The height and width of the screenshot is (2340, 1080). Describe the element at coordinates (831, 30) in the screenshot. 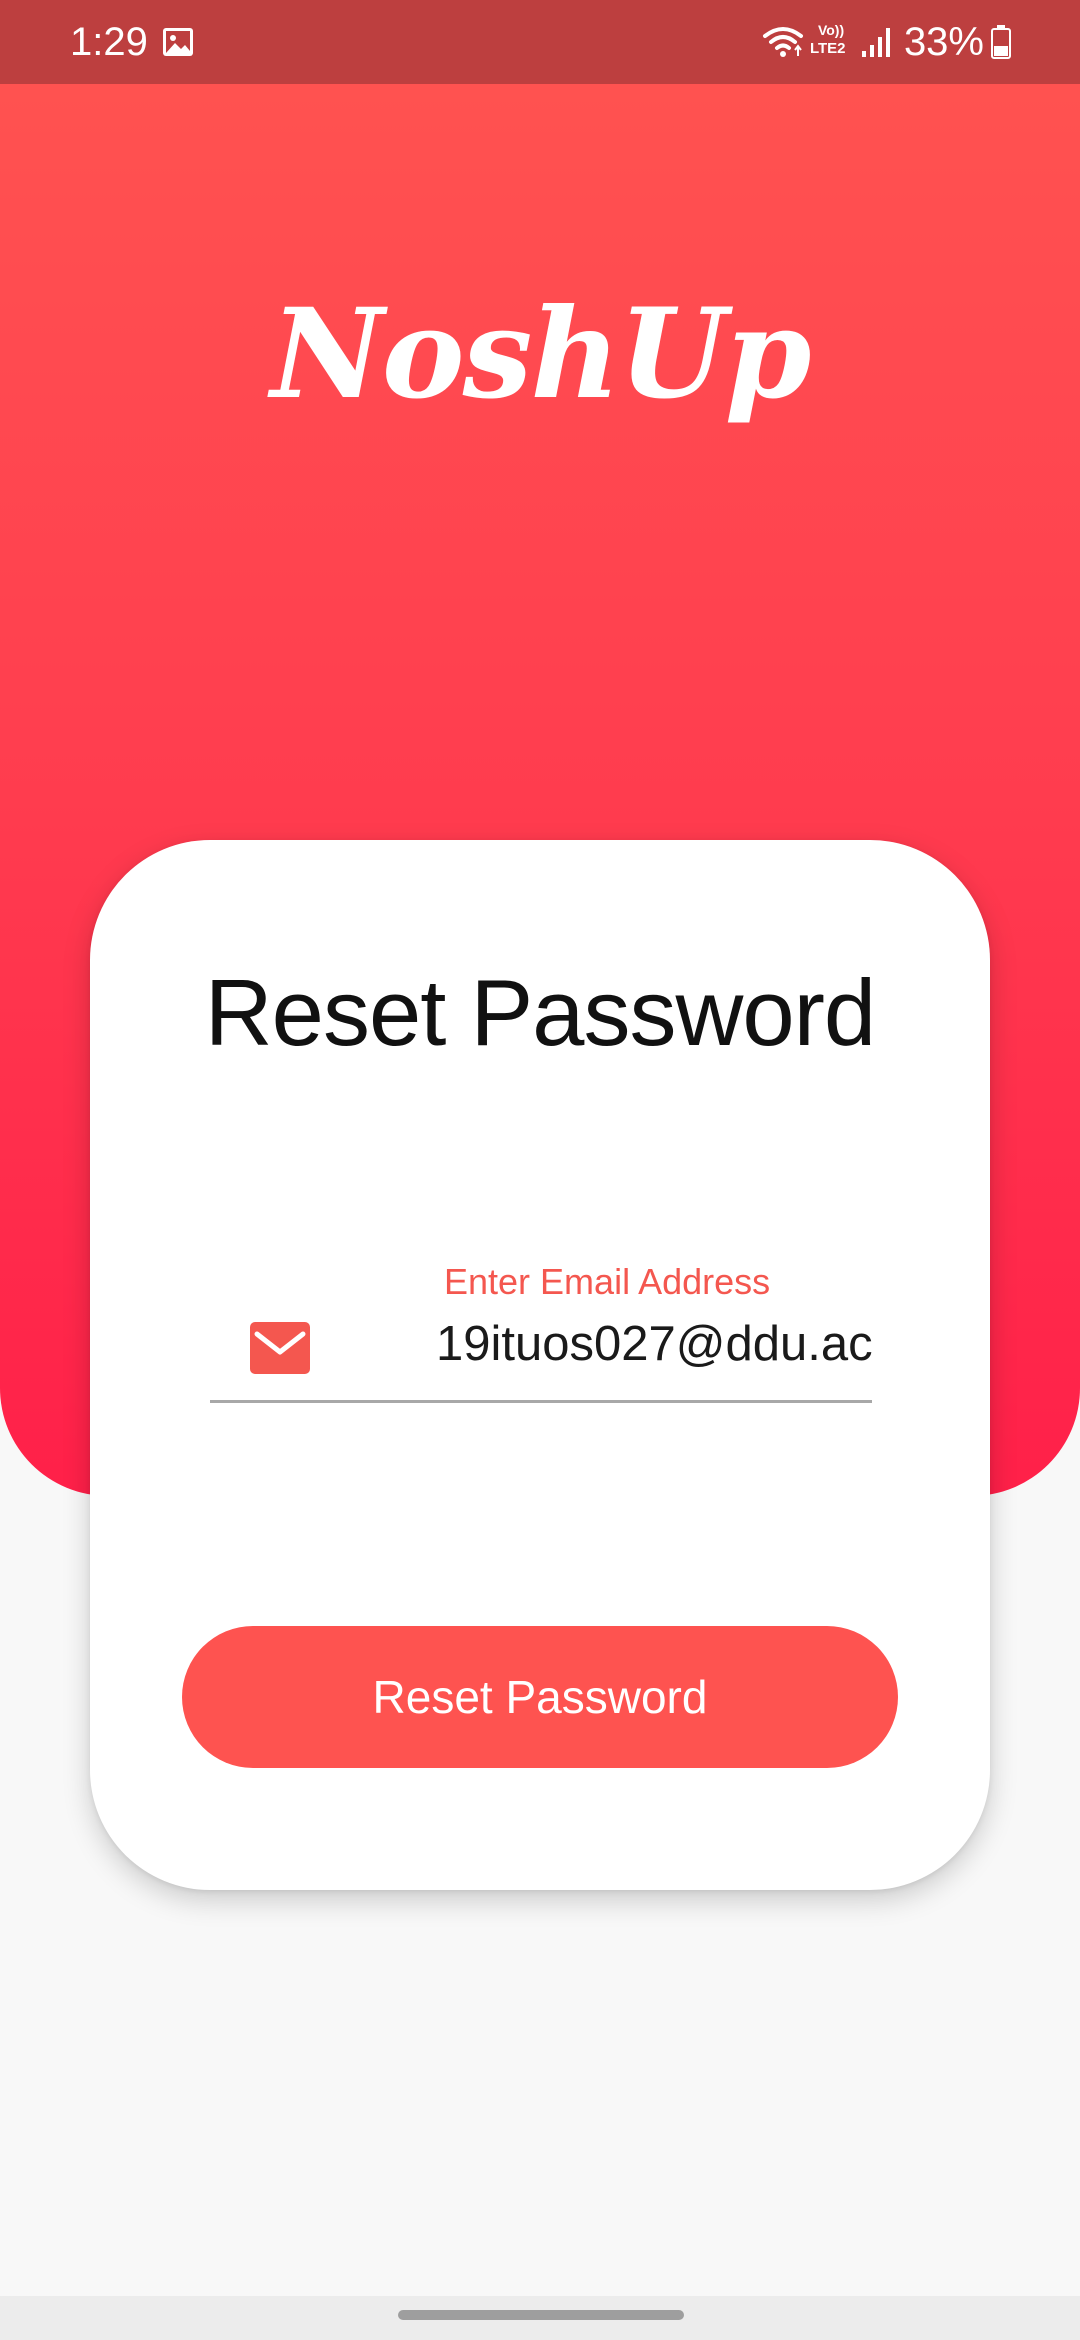

I see `volte-label: Vo))` at that location.